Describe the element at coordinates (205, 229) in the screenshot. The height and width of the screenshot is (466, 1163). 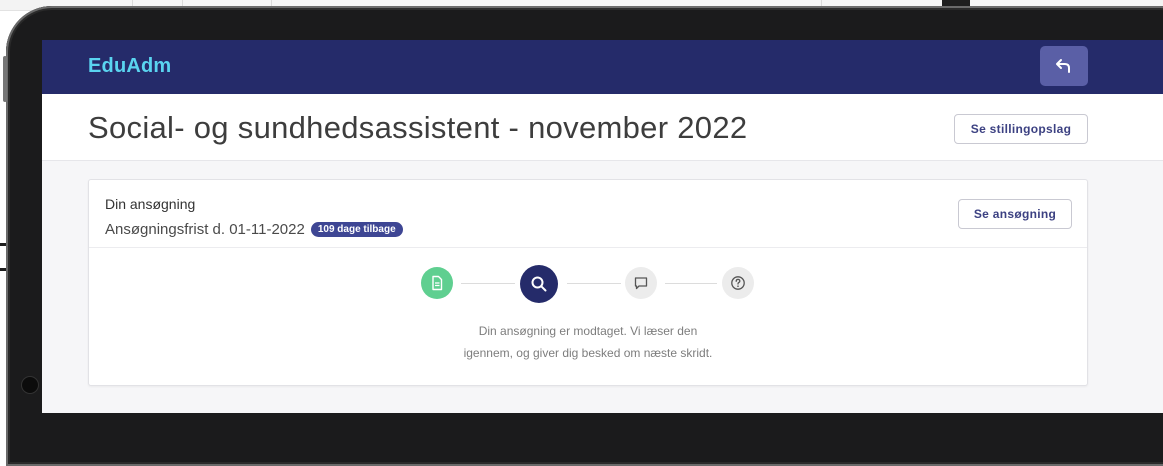
I see `deadline-text: Ansøgningsfrist d. 01-11-2022` at that location.